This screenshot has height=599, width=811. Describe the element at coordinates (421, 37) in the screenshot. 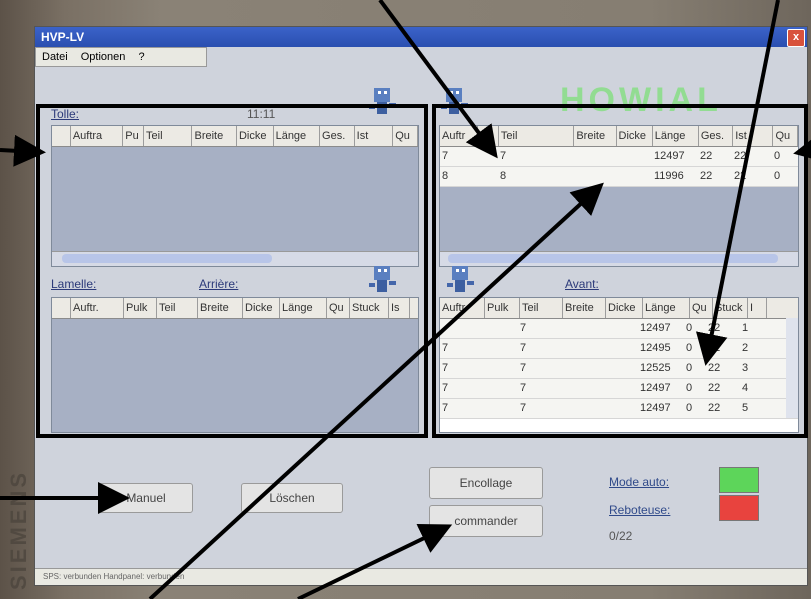

I see `window-titlebar: HVP-LV x` at that location.